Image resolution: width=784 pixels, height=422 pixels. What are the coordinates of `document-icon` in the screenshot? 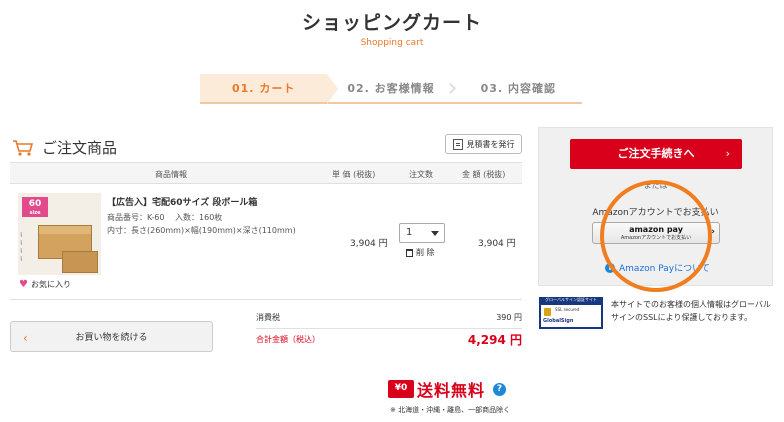 It's located at (457, 144).